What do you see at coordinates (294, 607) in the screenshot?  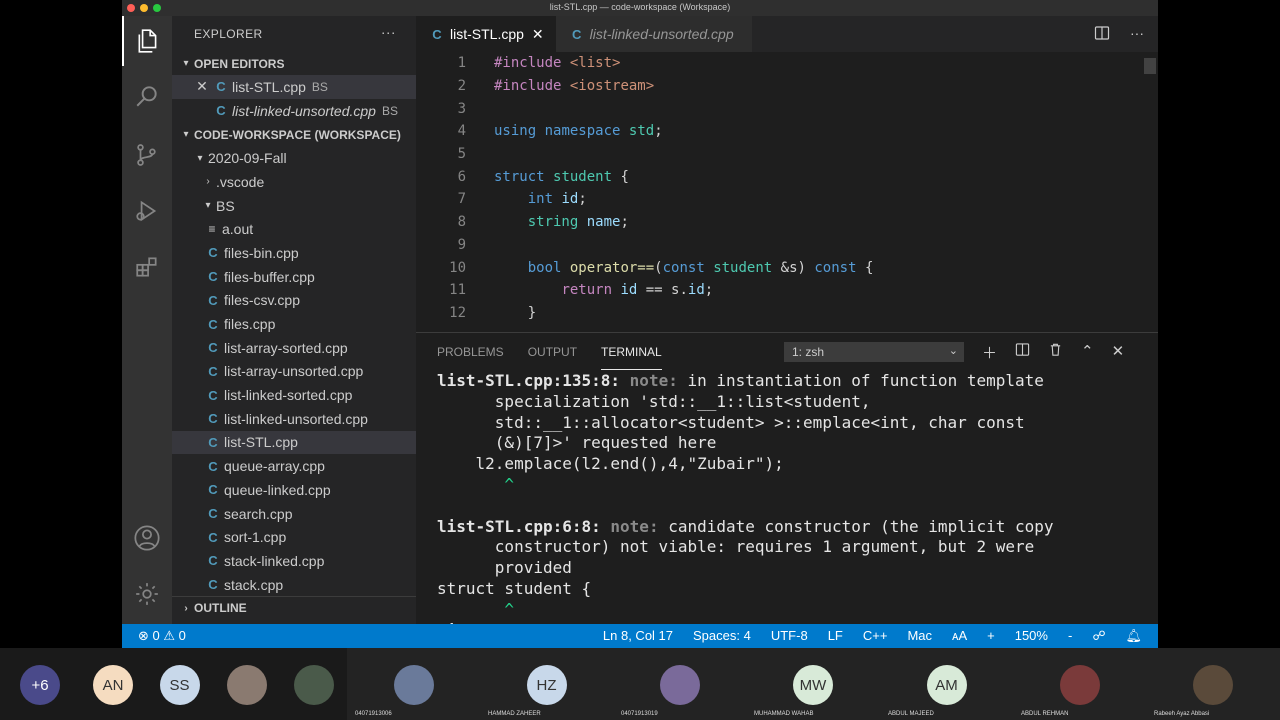 I see `outline-header: › OUTLINE` at bounding box center [294, 607].